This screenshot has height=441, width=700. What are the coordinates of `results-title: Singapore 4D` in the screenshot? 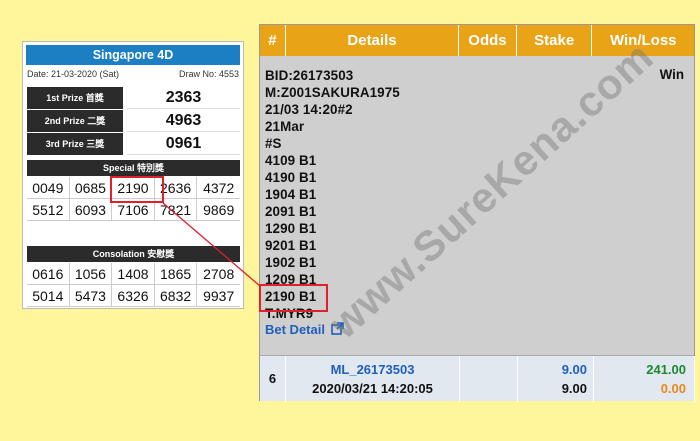 It's located at (133, 55).